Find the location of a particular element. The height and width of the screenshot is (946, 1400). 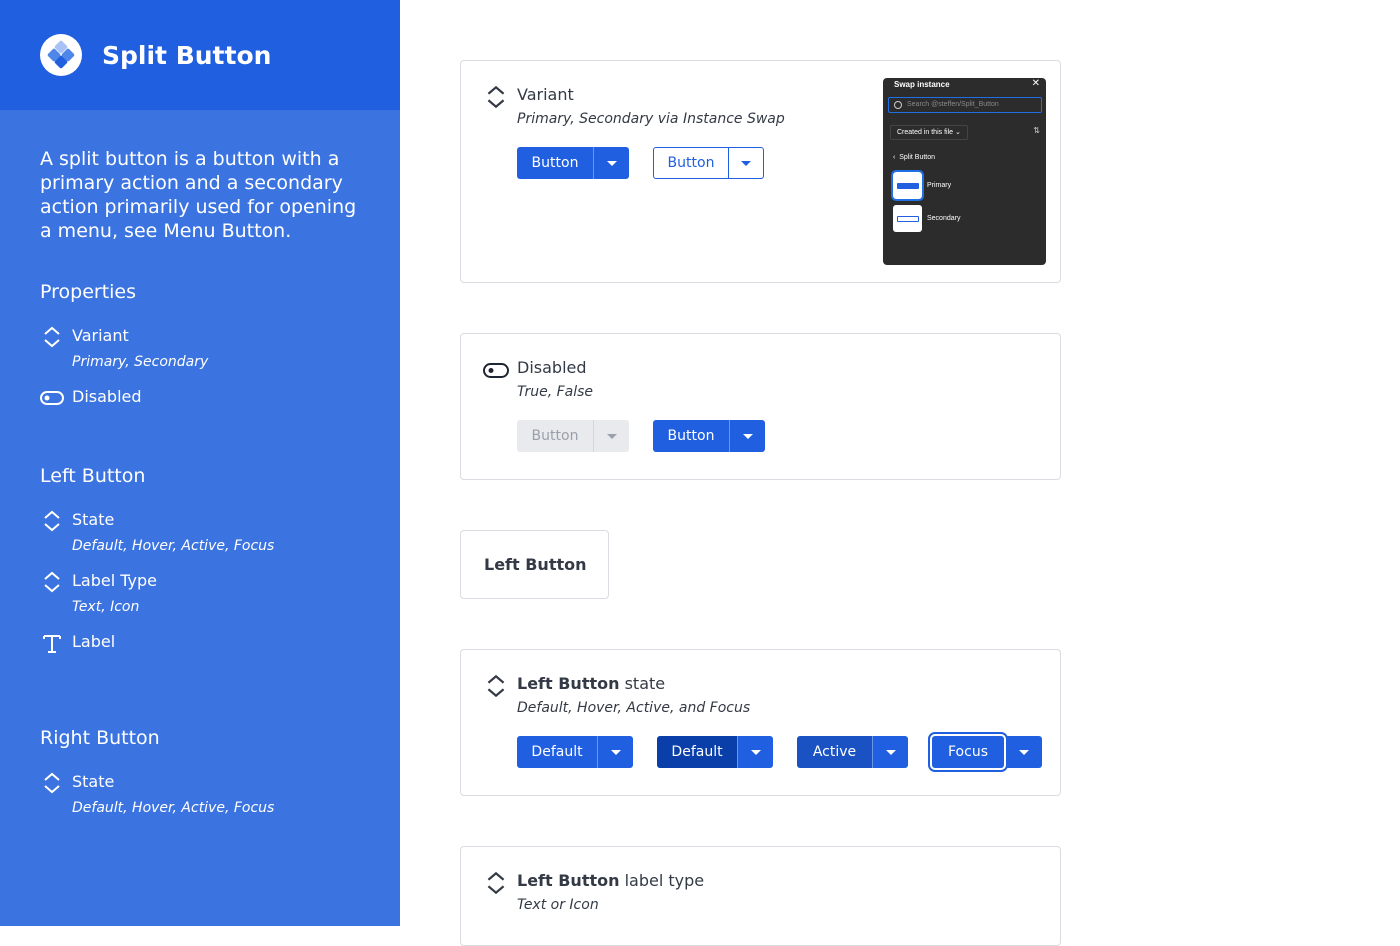

right-button-heading: Right Button is located at coordinates (100, 738).